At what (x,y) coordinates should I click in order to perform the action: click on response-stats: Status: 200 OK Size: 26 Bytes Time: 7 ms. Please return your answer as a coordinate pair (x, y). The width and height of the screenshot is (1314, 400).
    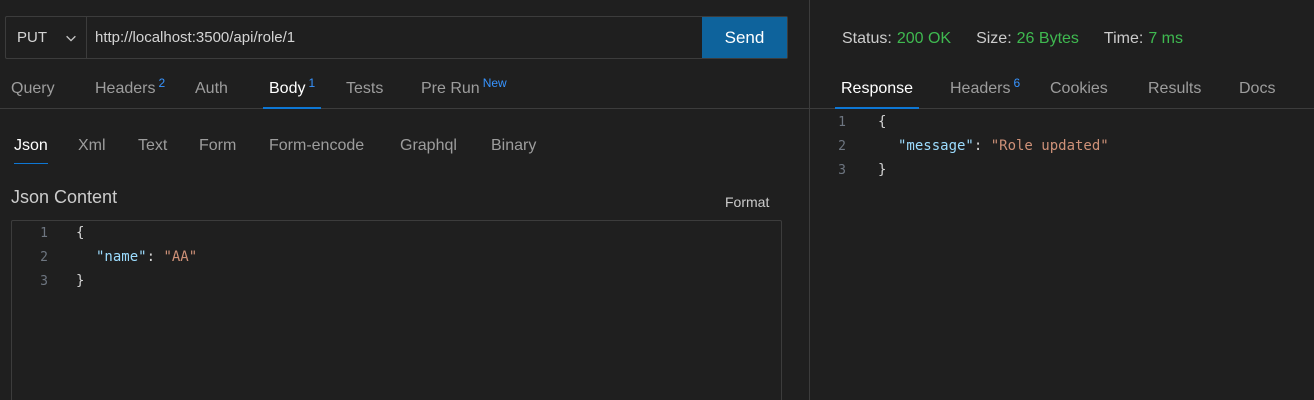
    Looking at the image, I should click on (1025, 39).